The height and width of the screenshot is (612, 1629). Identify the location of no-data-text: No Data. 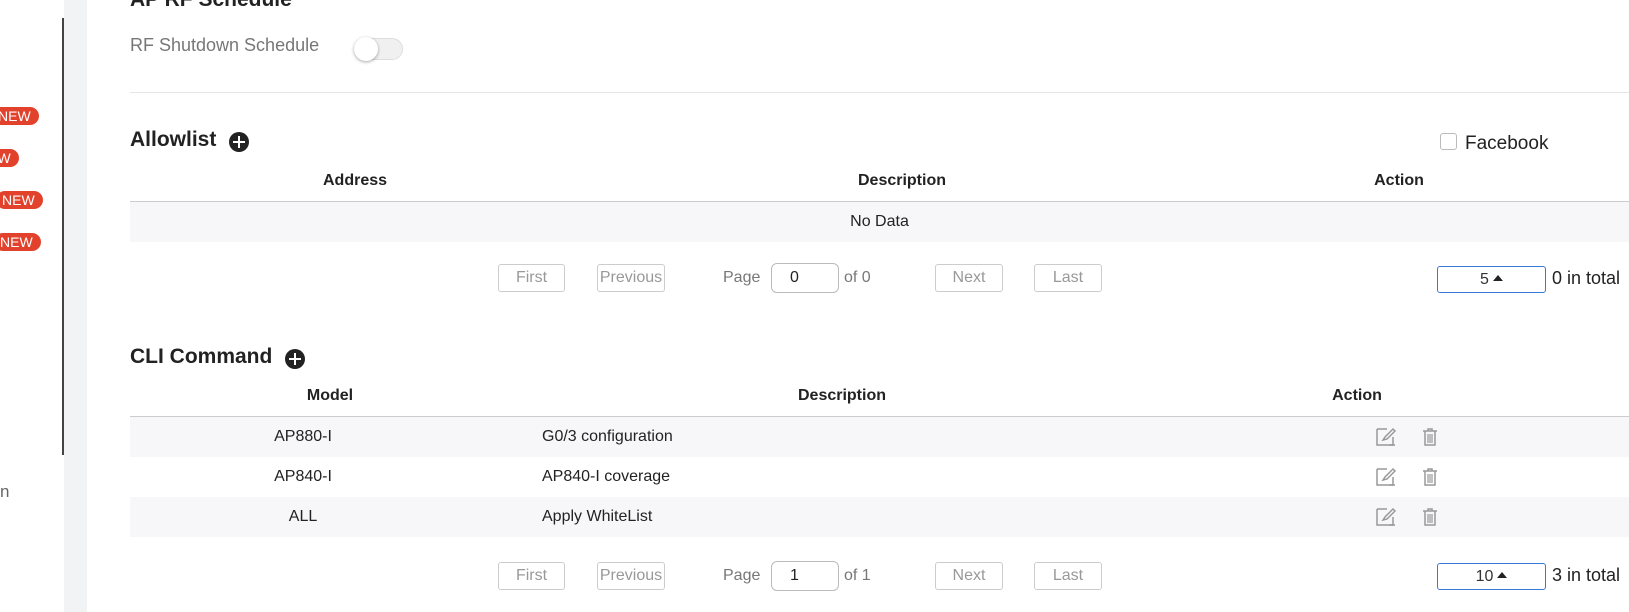
(879, 221).